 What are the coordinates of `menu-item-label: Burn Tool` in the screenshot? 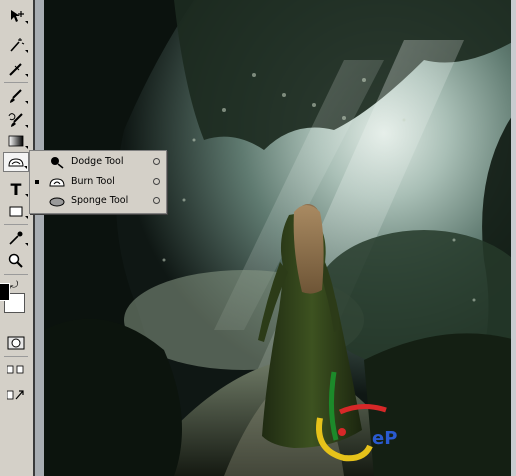 It's located at (93, 181).